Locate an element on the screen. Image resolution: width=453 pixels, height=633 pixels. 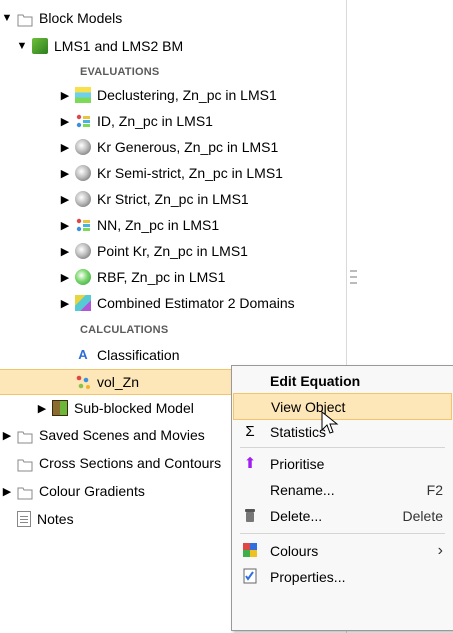
tree-item-block-model: ▼ LMS1 and LMS2 BM is located at coordinates (99, 46).